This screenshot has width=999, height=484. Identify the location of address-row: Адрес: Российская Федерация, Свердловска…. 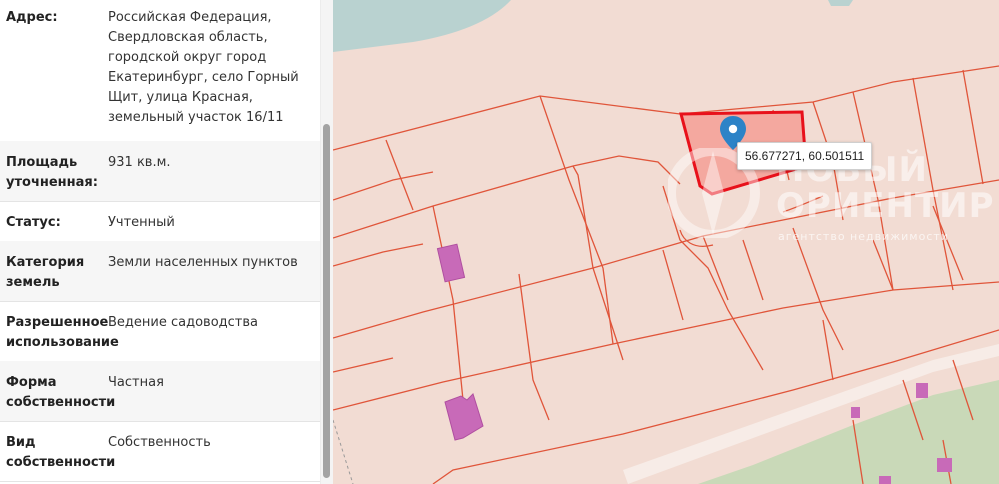
(160, 71).